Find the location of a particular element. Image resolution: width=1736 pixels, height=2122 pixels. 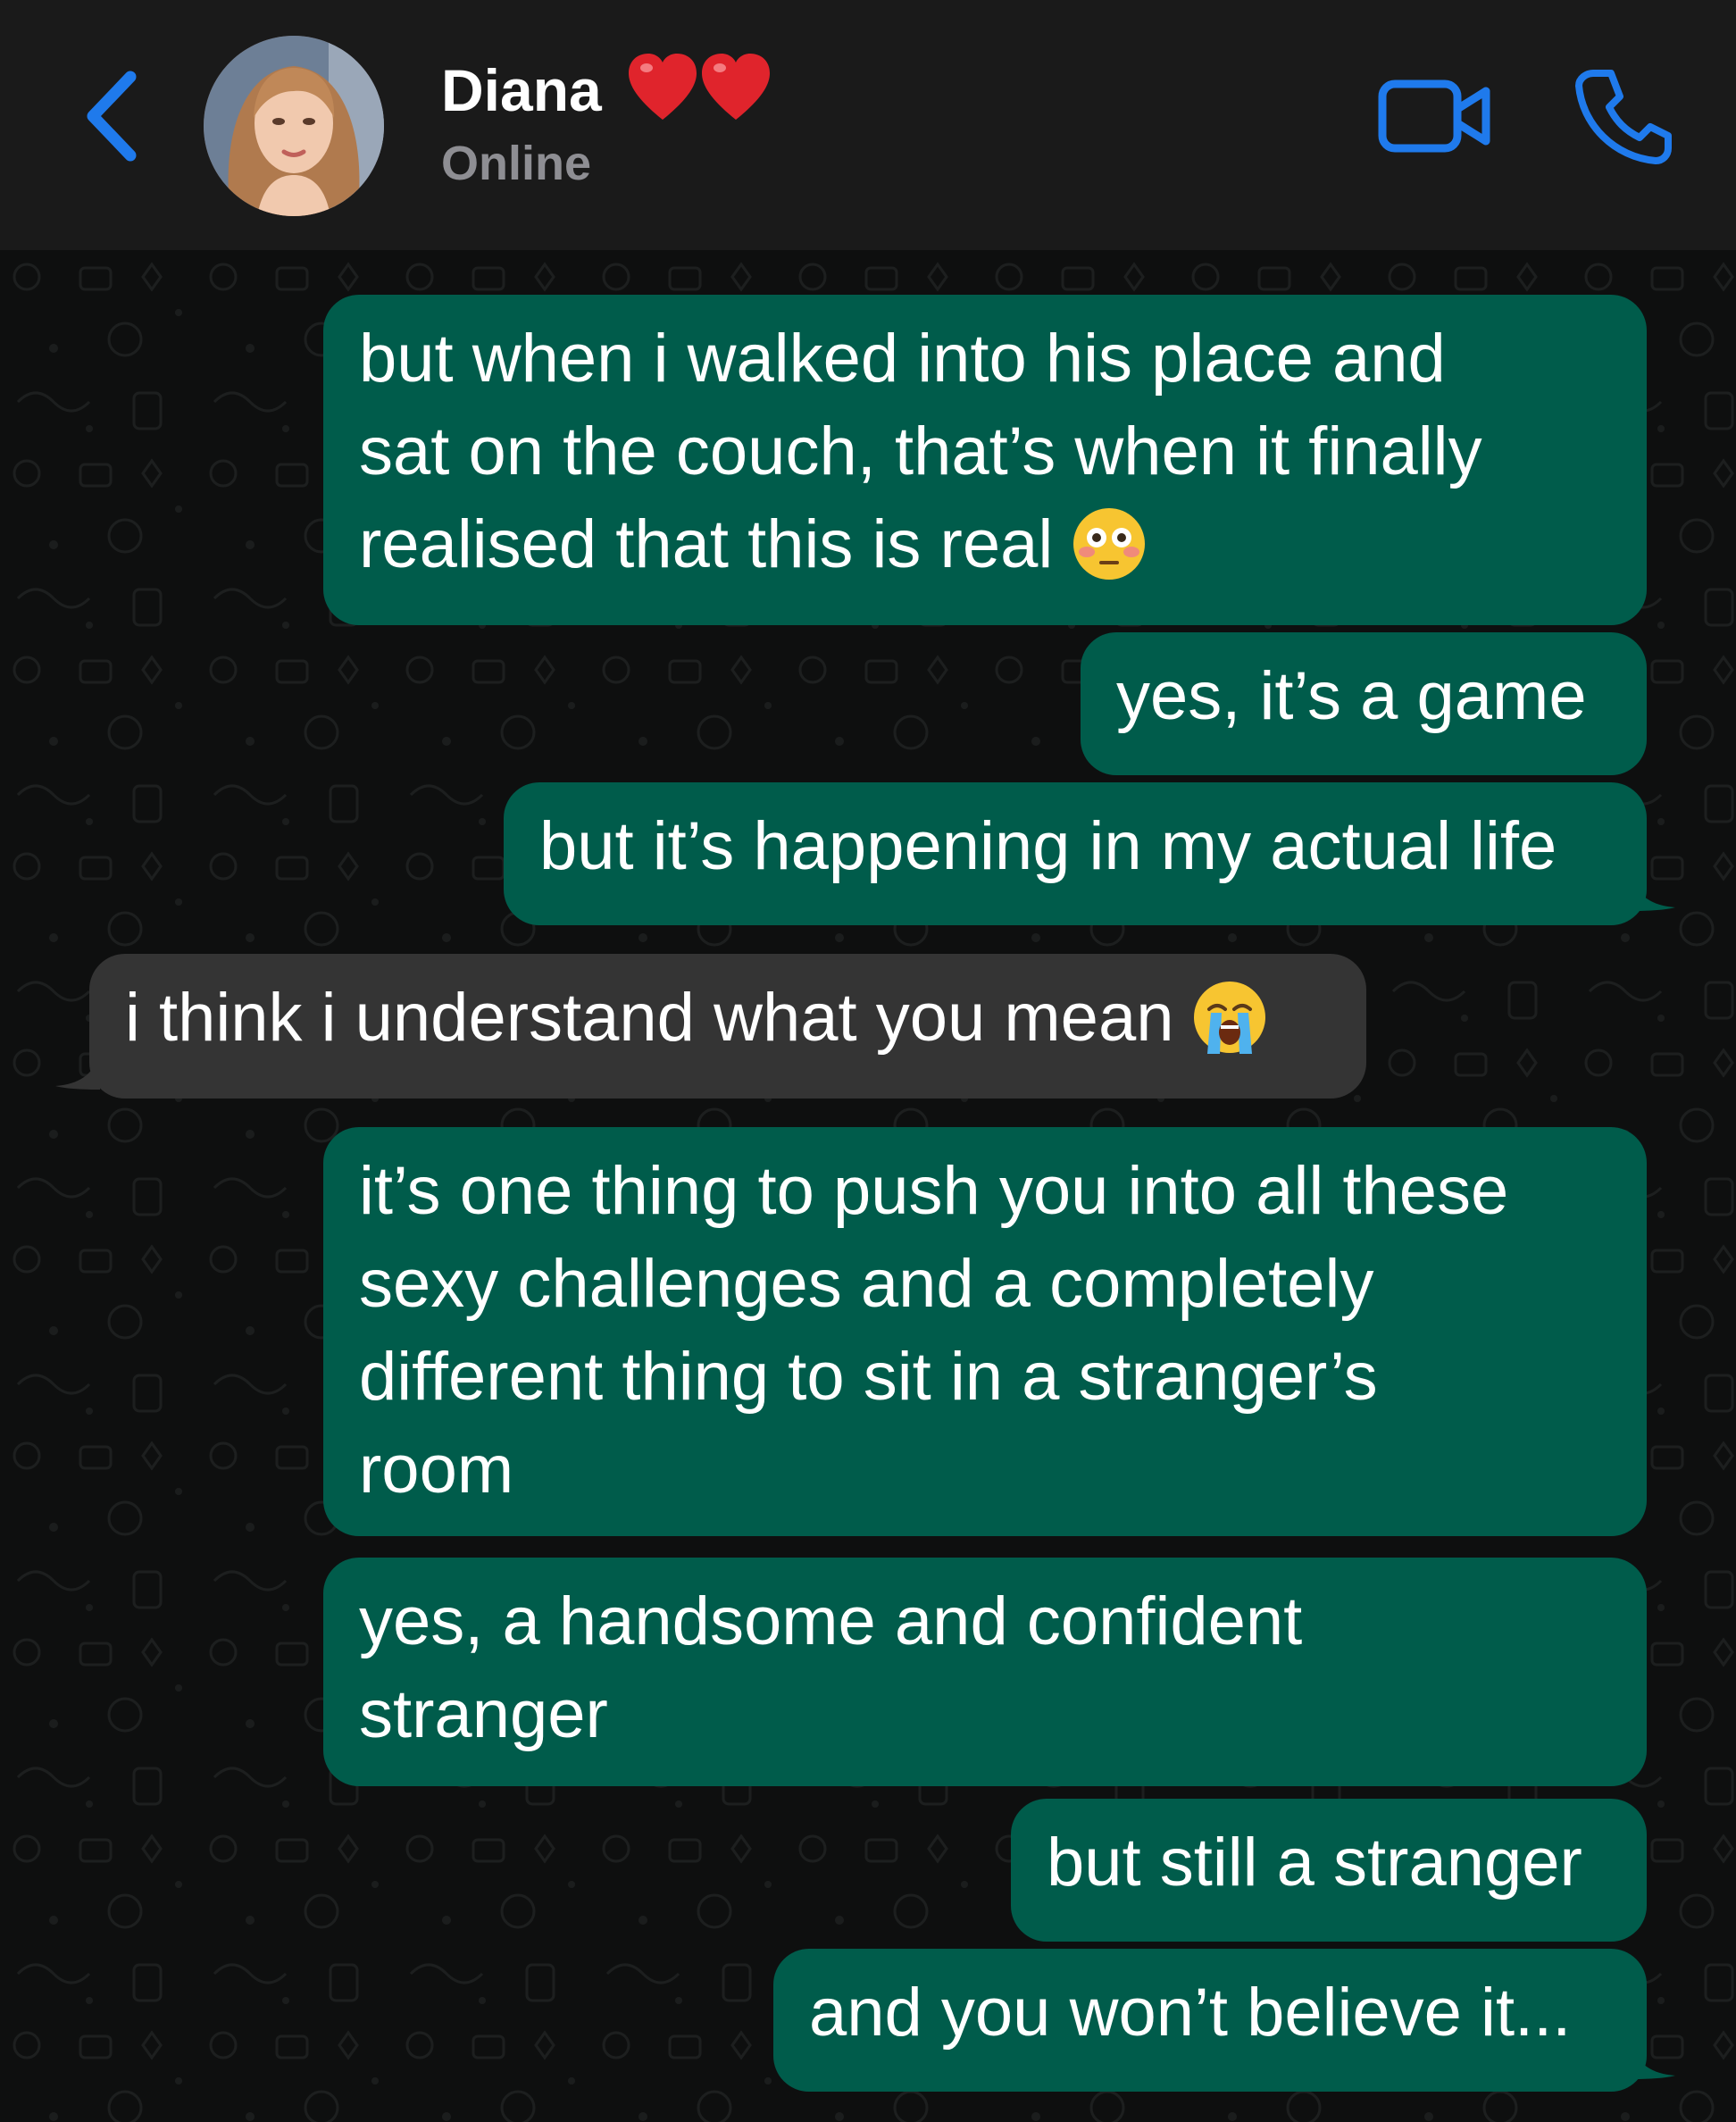

message-line: sat on the couch, that’s when it finally is located at coordinates (920, 451).